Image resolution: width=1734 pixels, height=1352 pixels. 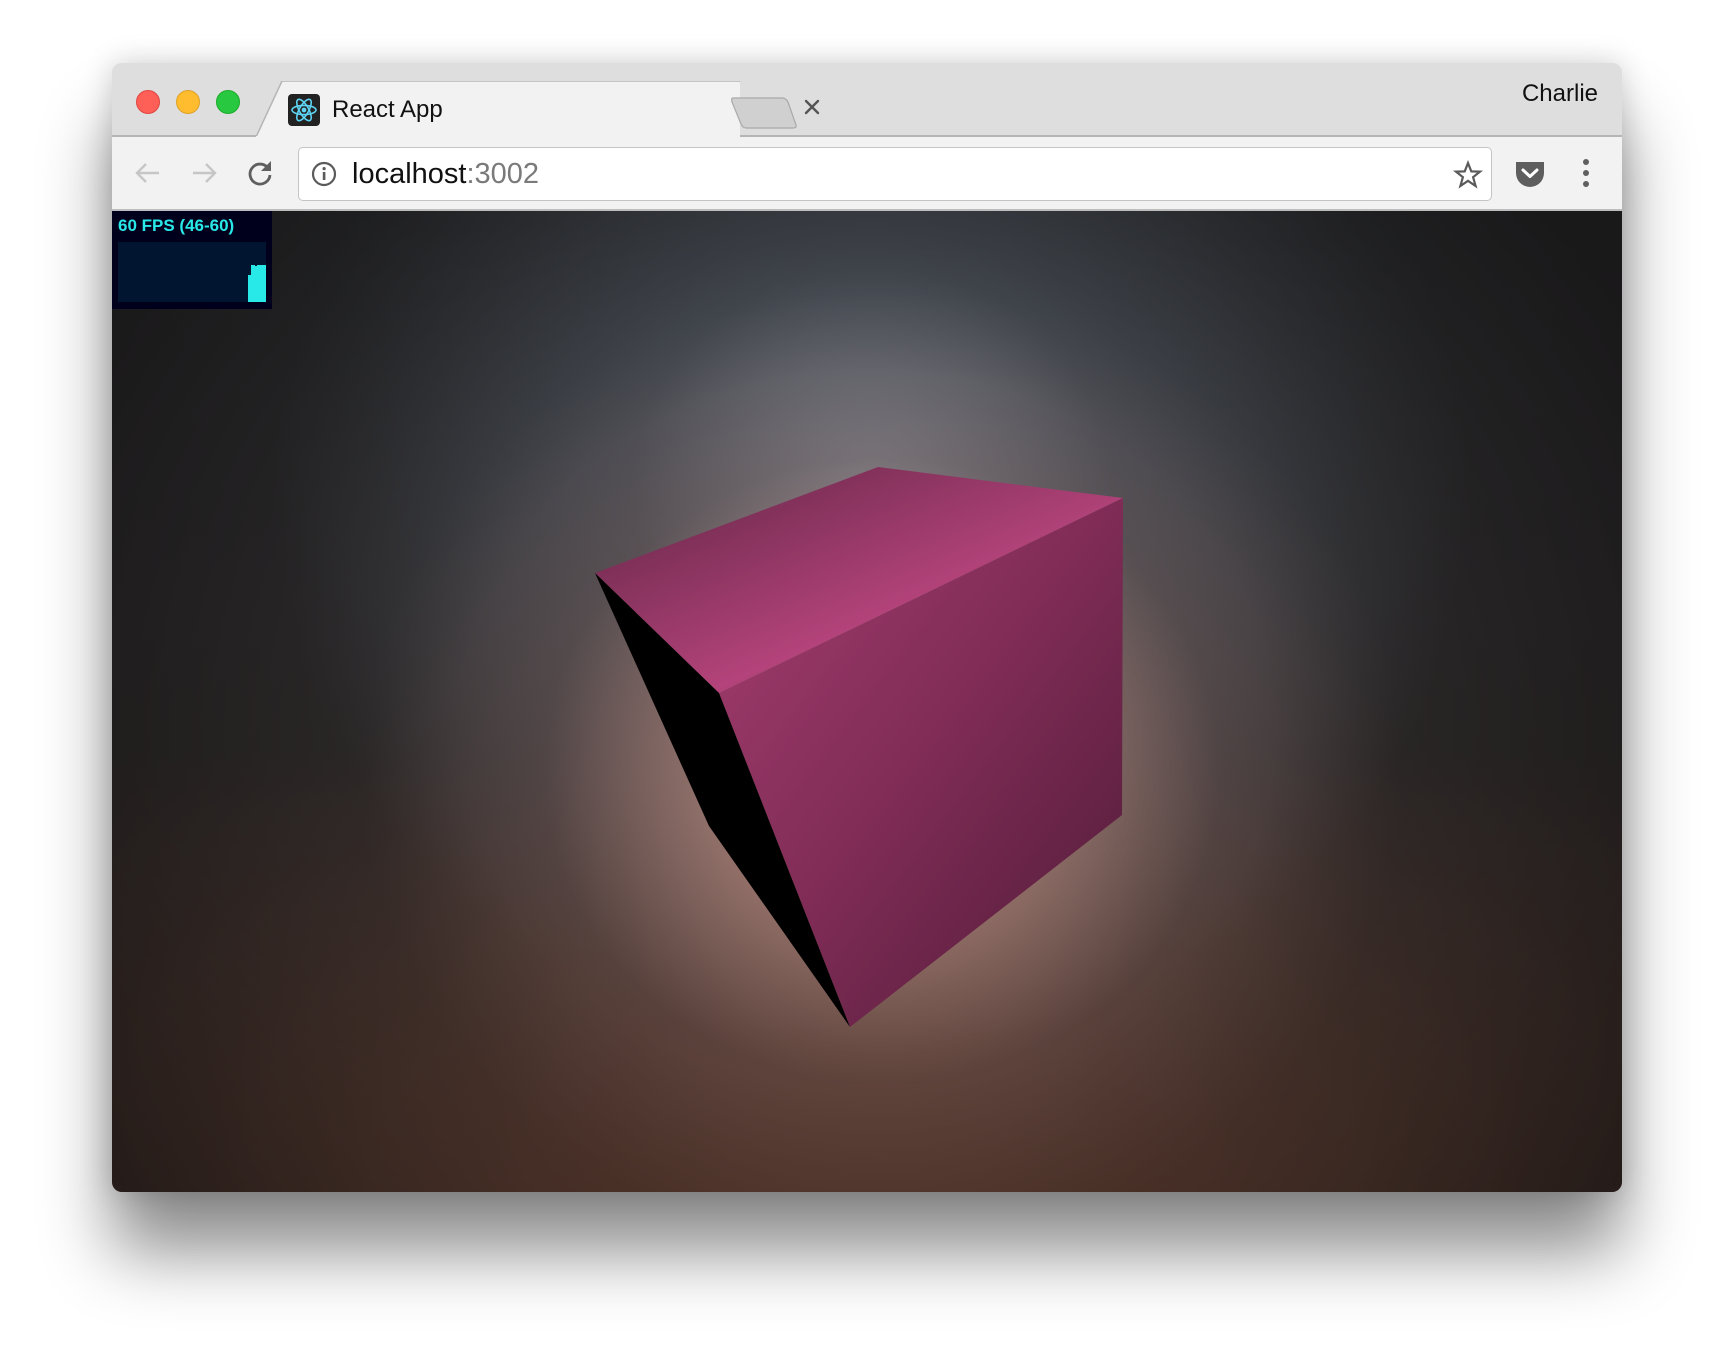 What do you see at coordinates (228, 102) in the screenshot?
I see `maximize-window-button` at bounding box center [228, 102].